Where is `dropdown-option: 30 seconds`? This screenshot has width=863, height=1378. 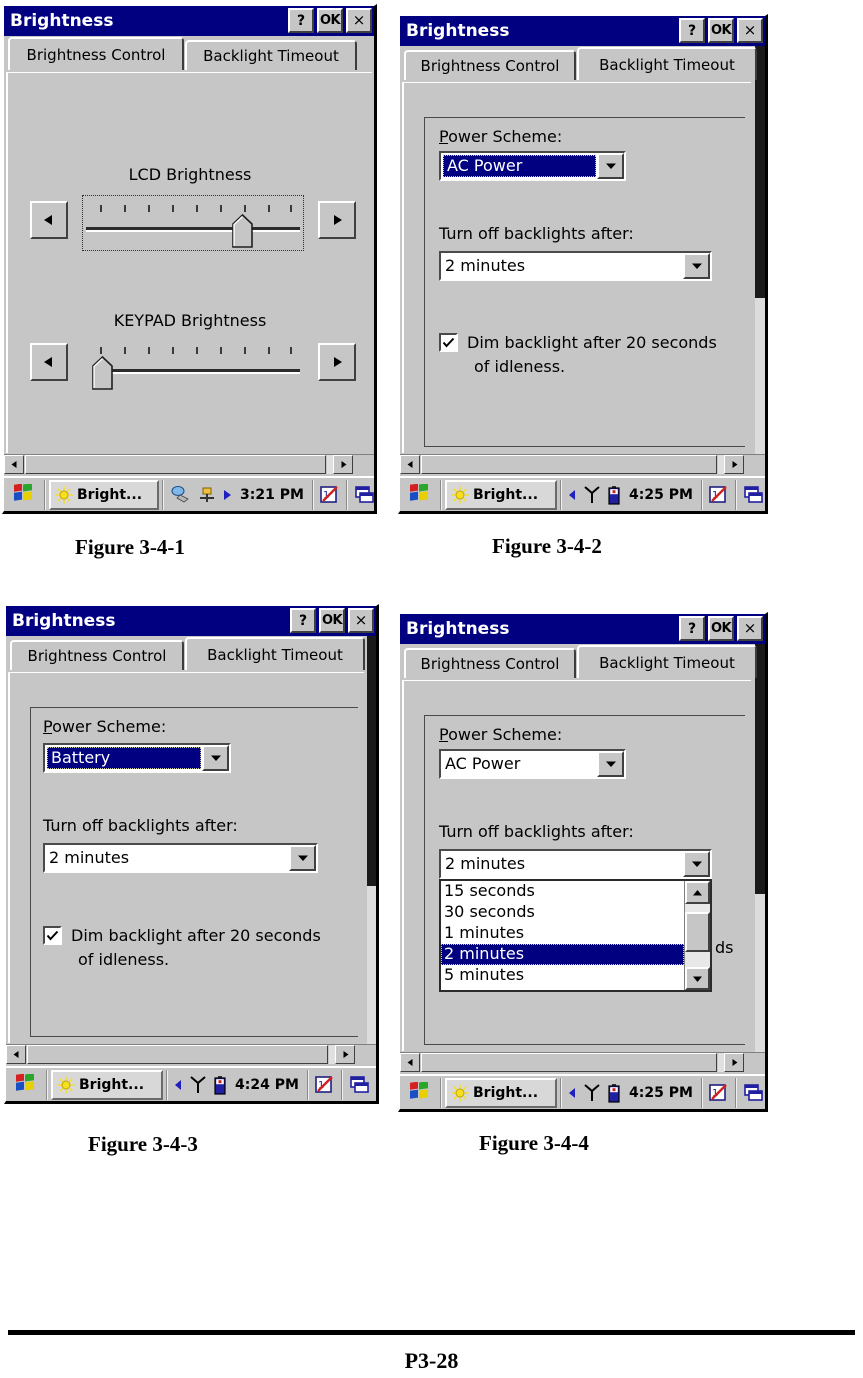
dropdown-option: 30 seconds is located at coordinates (562, 912).